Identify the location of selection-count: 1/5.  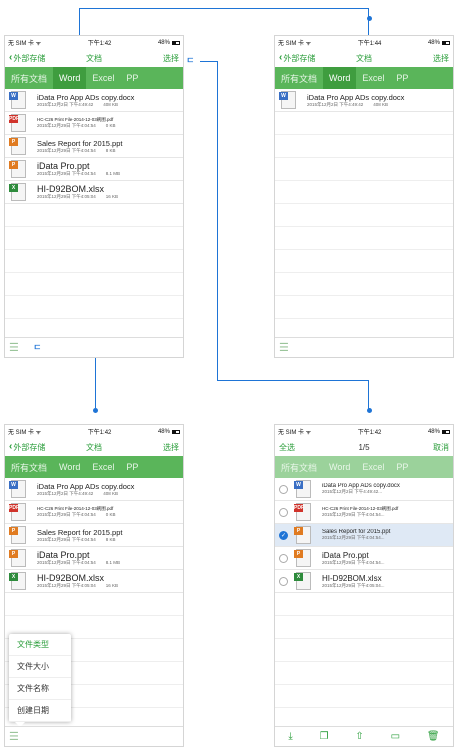
(364, 447).